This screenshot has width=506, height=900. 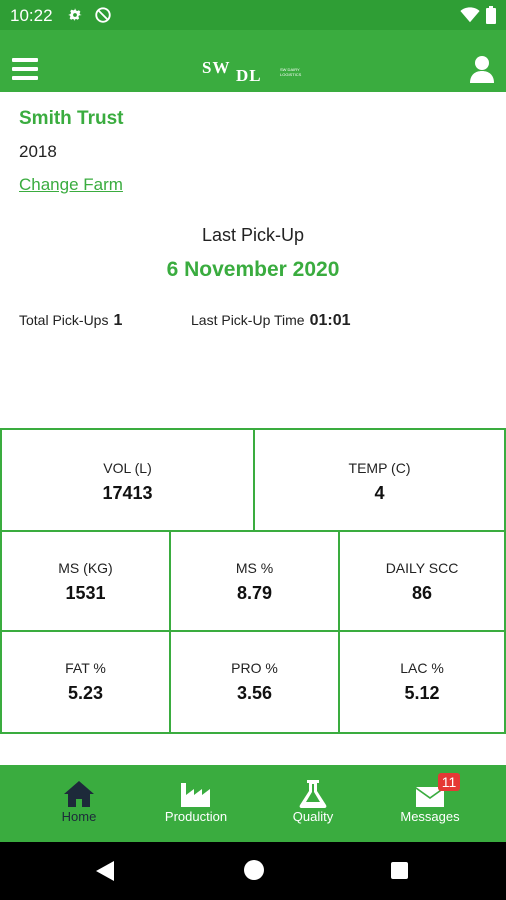 I want to click on metric-temp: TEMP (C) 4, so click(x=379, y=481).